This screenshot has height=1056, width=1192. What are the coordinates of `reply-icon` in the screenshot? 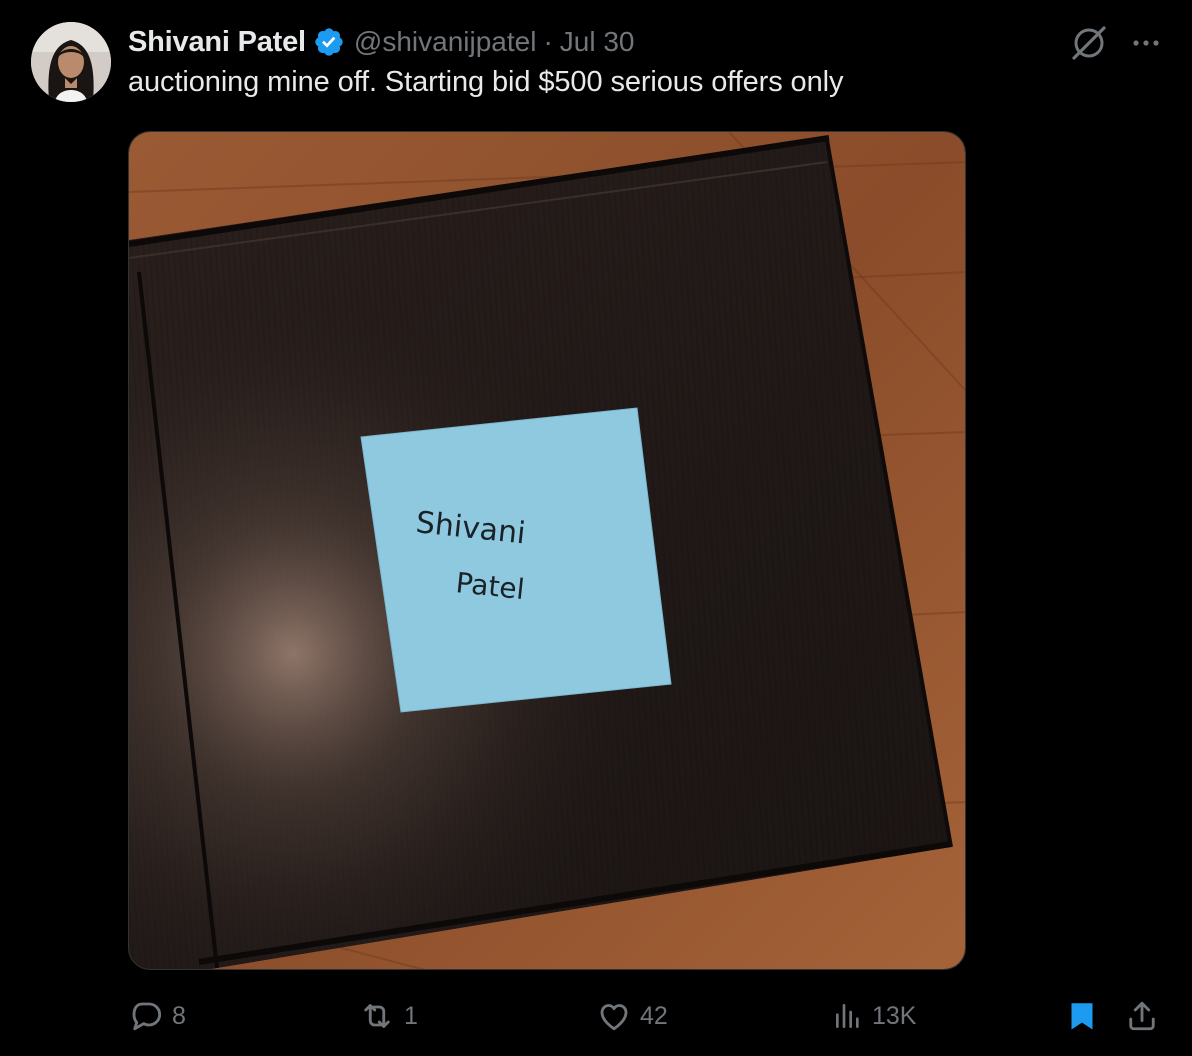 It's located at (147, 1016).